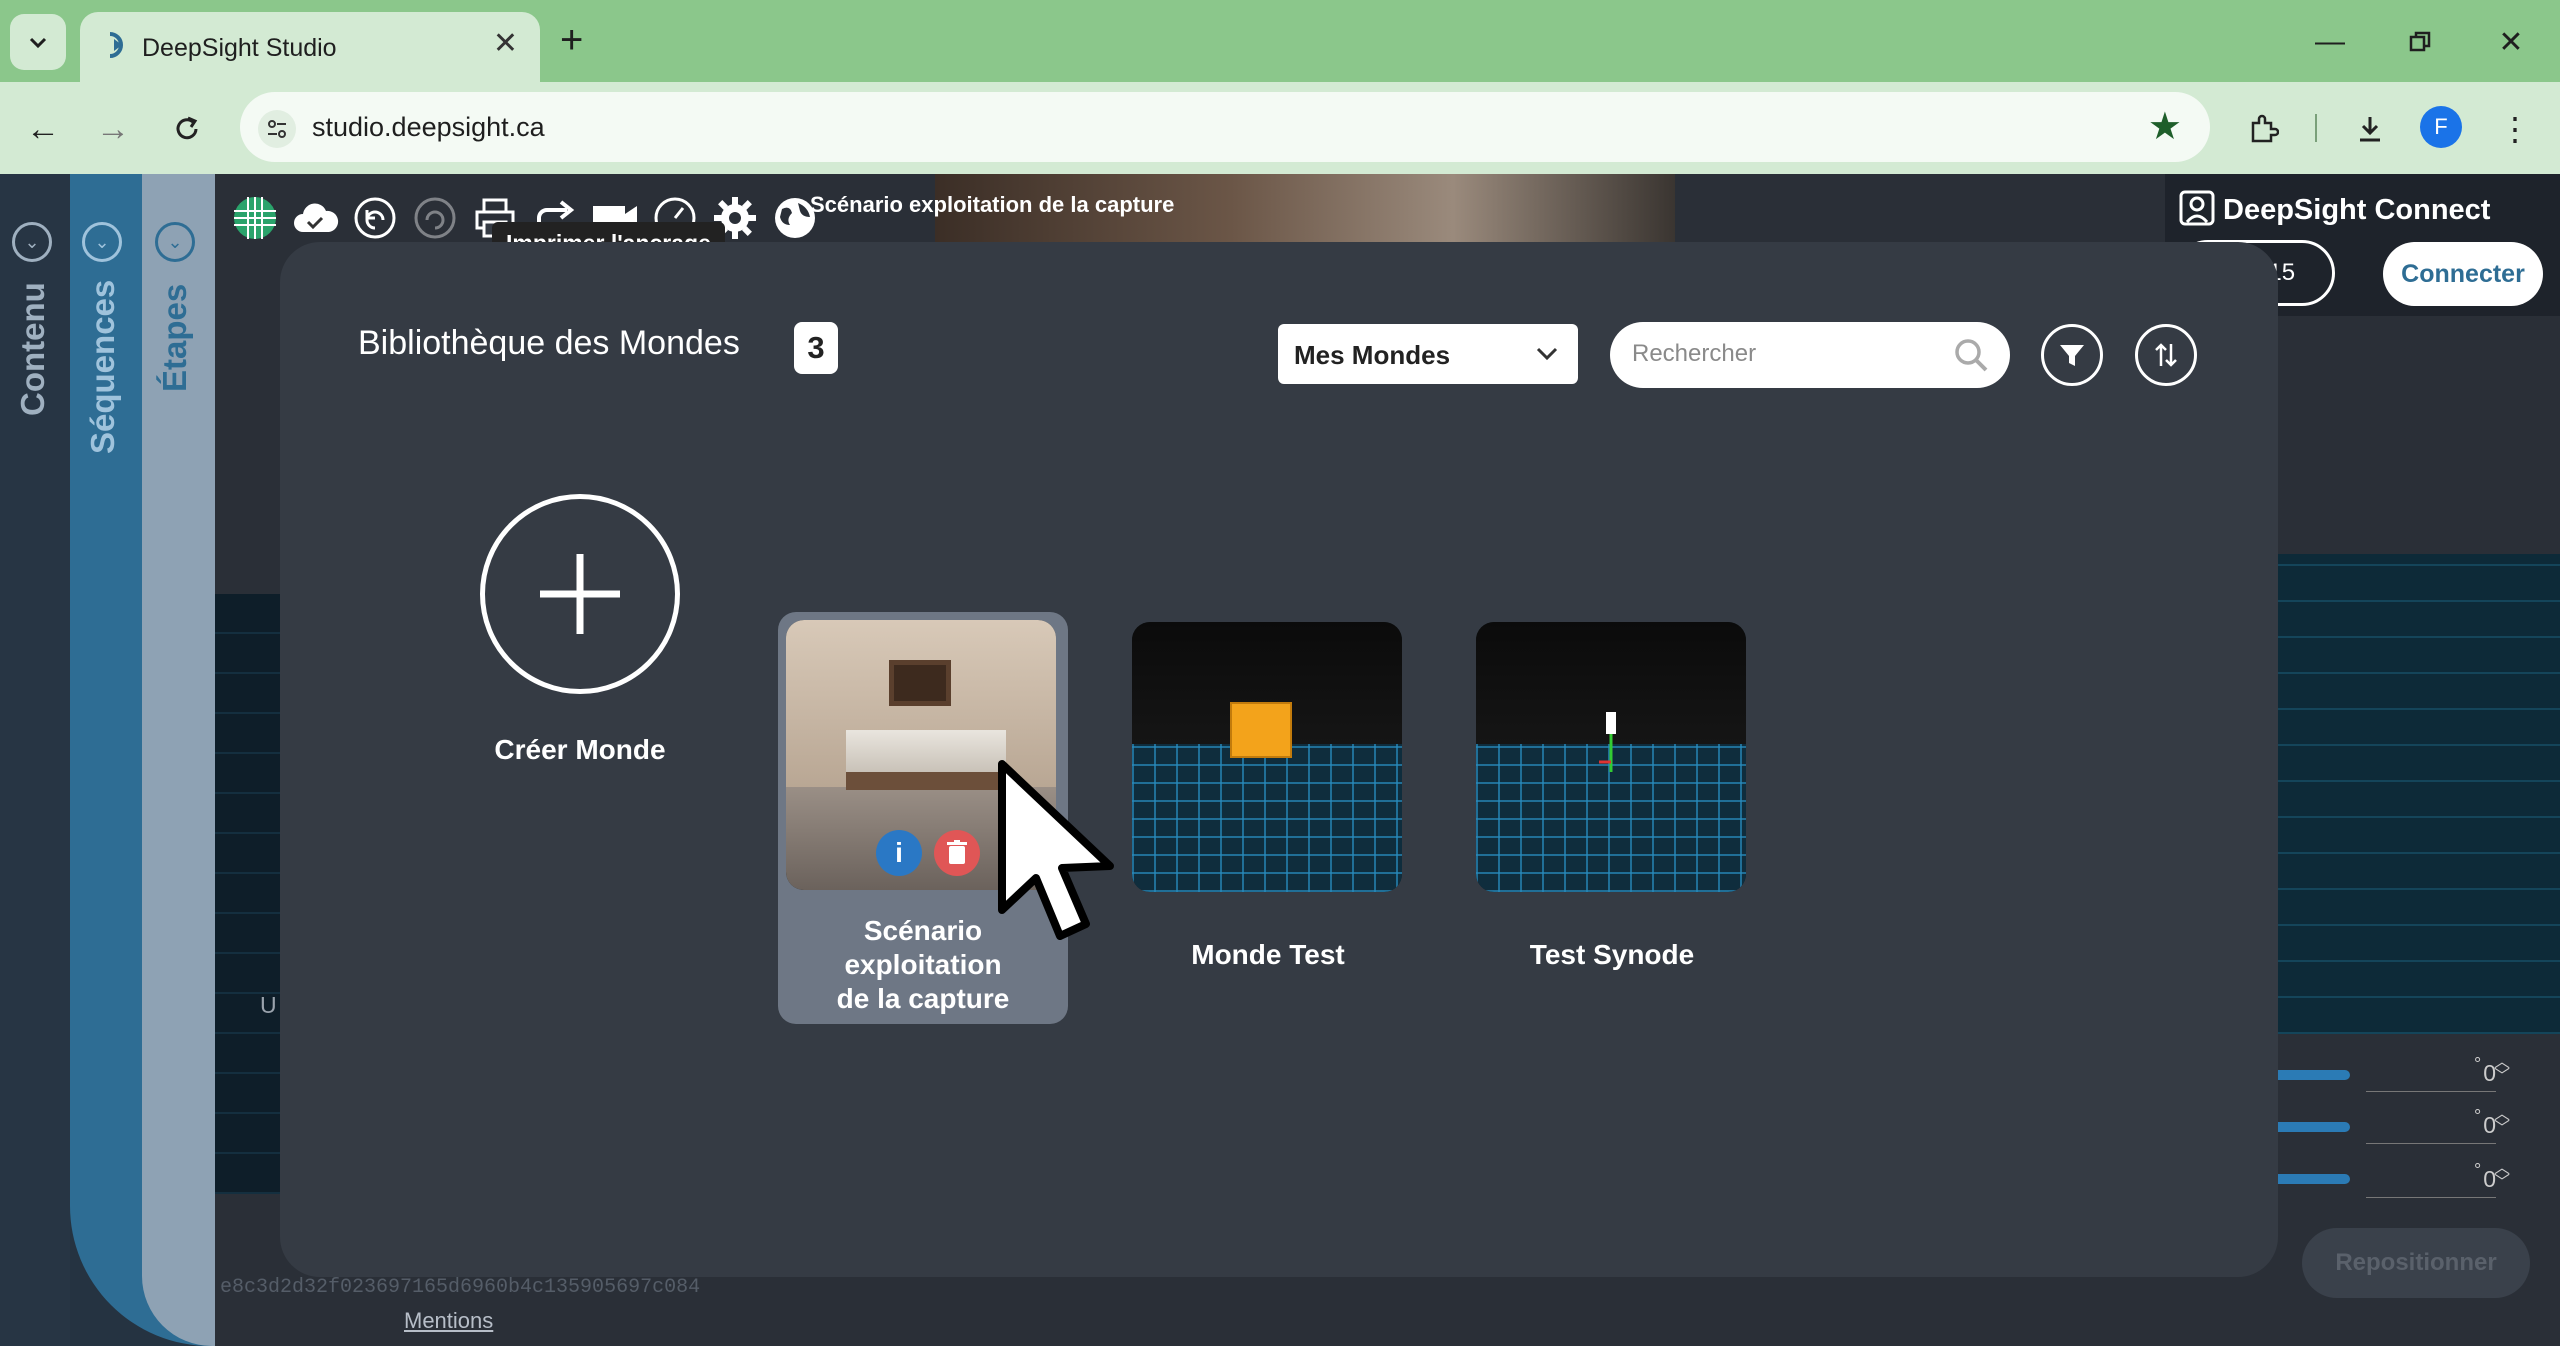 This screenshot has width=2560, height=1346. I want to click on forward-icon: →, so click(113, 129).